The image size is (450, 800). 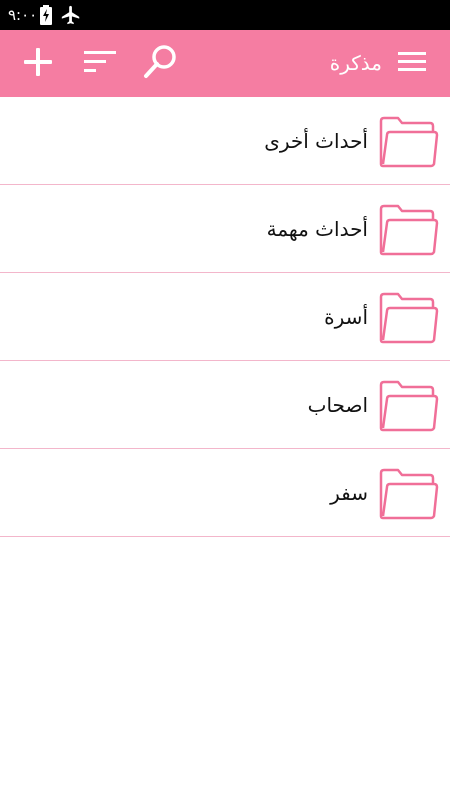 What do you see at coordinates (225, 15) in the screenshot?
I see `status-bar: ٩:٠٠` at bounding box center [225, 15].